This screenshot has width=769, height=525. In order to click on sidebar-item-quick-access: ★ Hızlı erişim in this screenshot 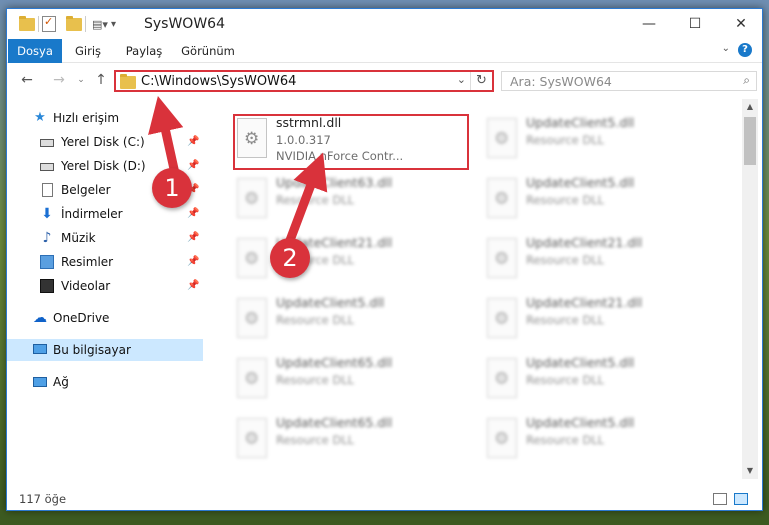, I will do `click(105, 118)`.